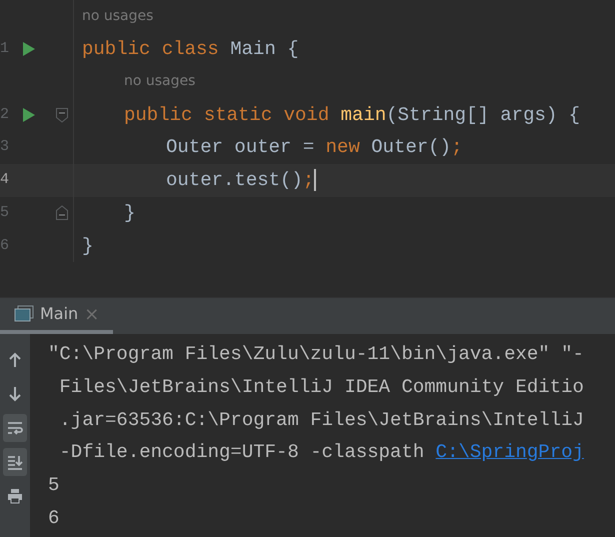  I want to click on line-number: 5, so click(5, 212).